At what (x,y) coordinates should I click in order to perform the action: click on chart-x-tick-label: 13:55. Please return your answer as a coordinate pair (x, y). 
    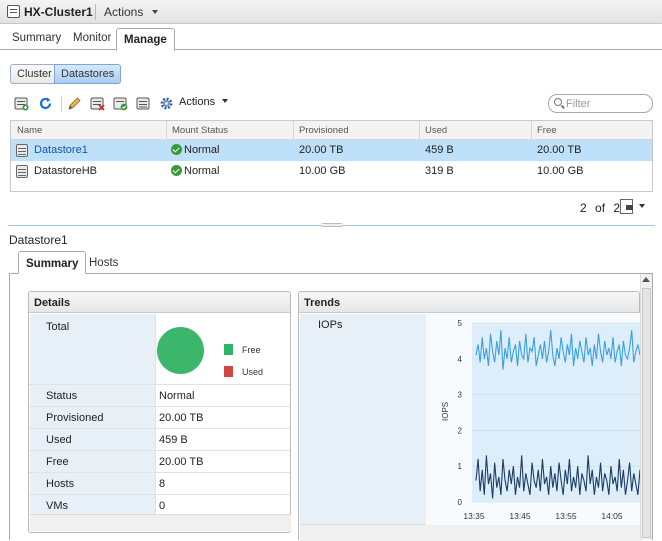
    Looking at the image, I should click on (566, 516).